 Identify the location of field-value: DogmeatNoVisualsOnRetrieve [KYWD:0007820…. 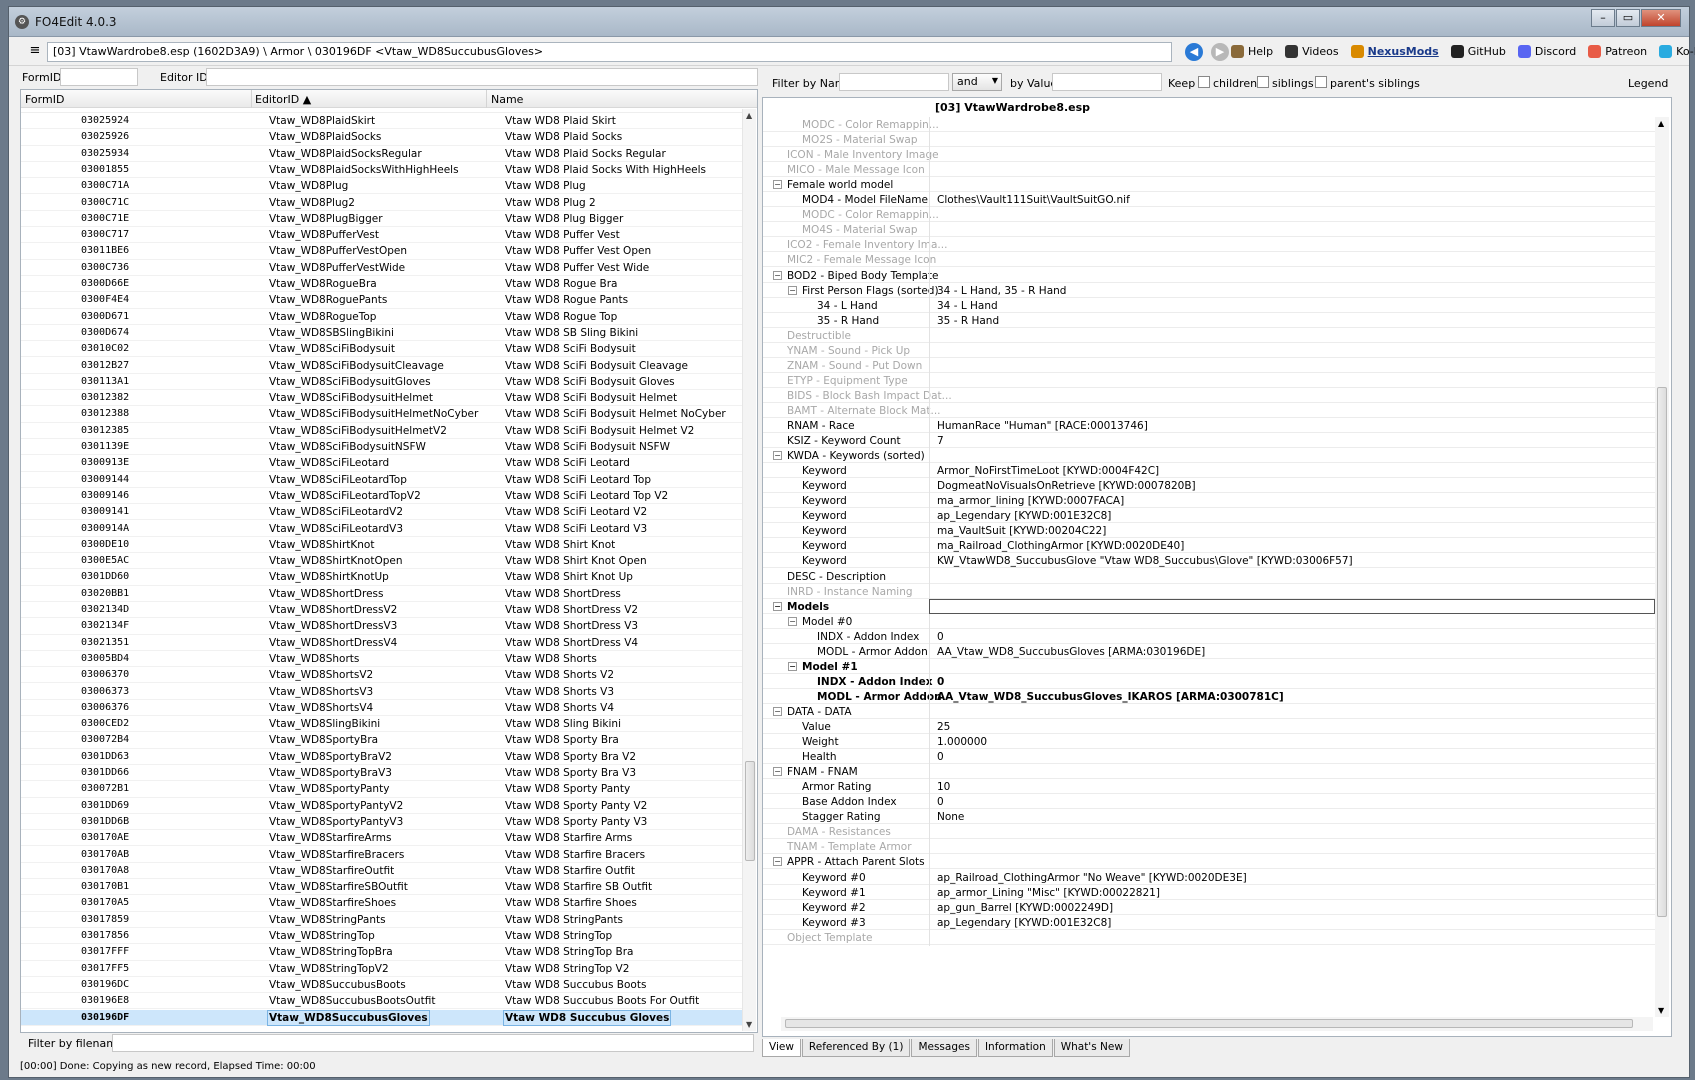
(1066, 486).